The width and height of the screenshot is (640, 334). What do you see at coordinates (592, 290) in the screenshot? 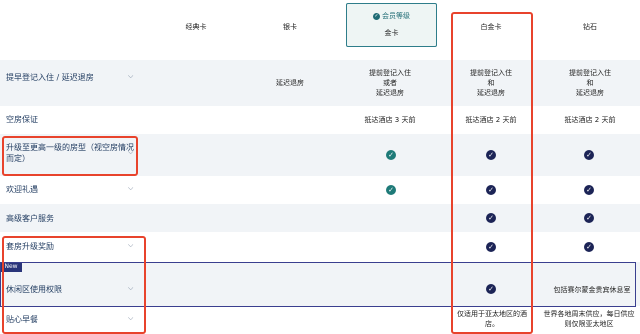
I see `cell-diamond: 包括赛尔蒙金贵宾休息室` at bounding box center [592, 290].